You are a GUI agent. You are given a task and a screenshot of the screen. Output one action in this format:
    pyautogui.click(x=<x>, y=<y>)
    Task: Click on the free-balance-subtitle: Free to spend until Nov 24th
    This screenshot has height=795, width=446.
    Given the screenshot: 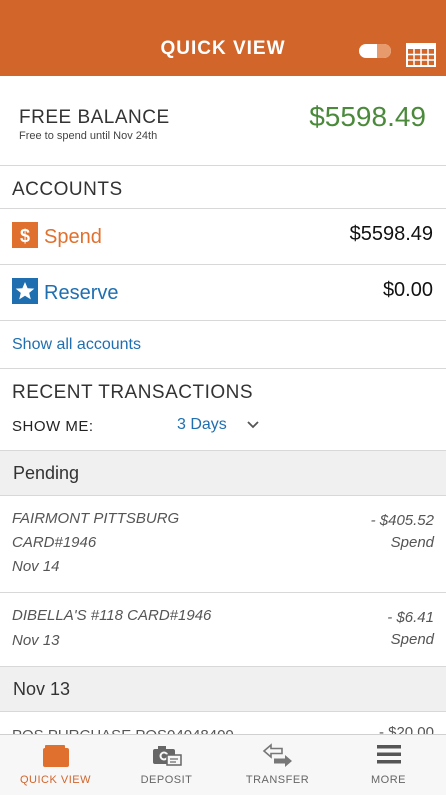 What is the action you would take?
    pyautogui.click(x=88, y=136)
    